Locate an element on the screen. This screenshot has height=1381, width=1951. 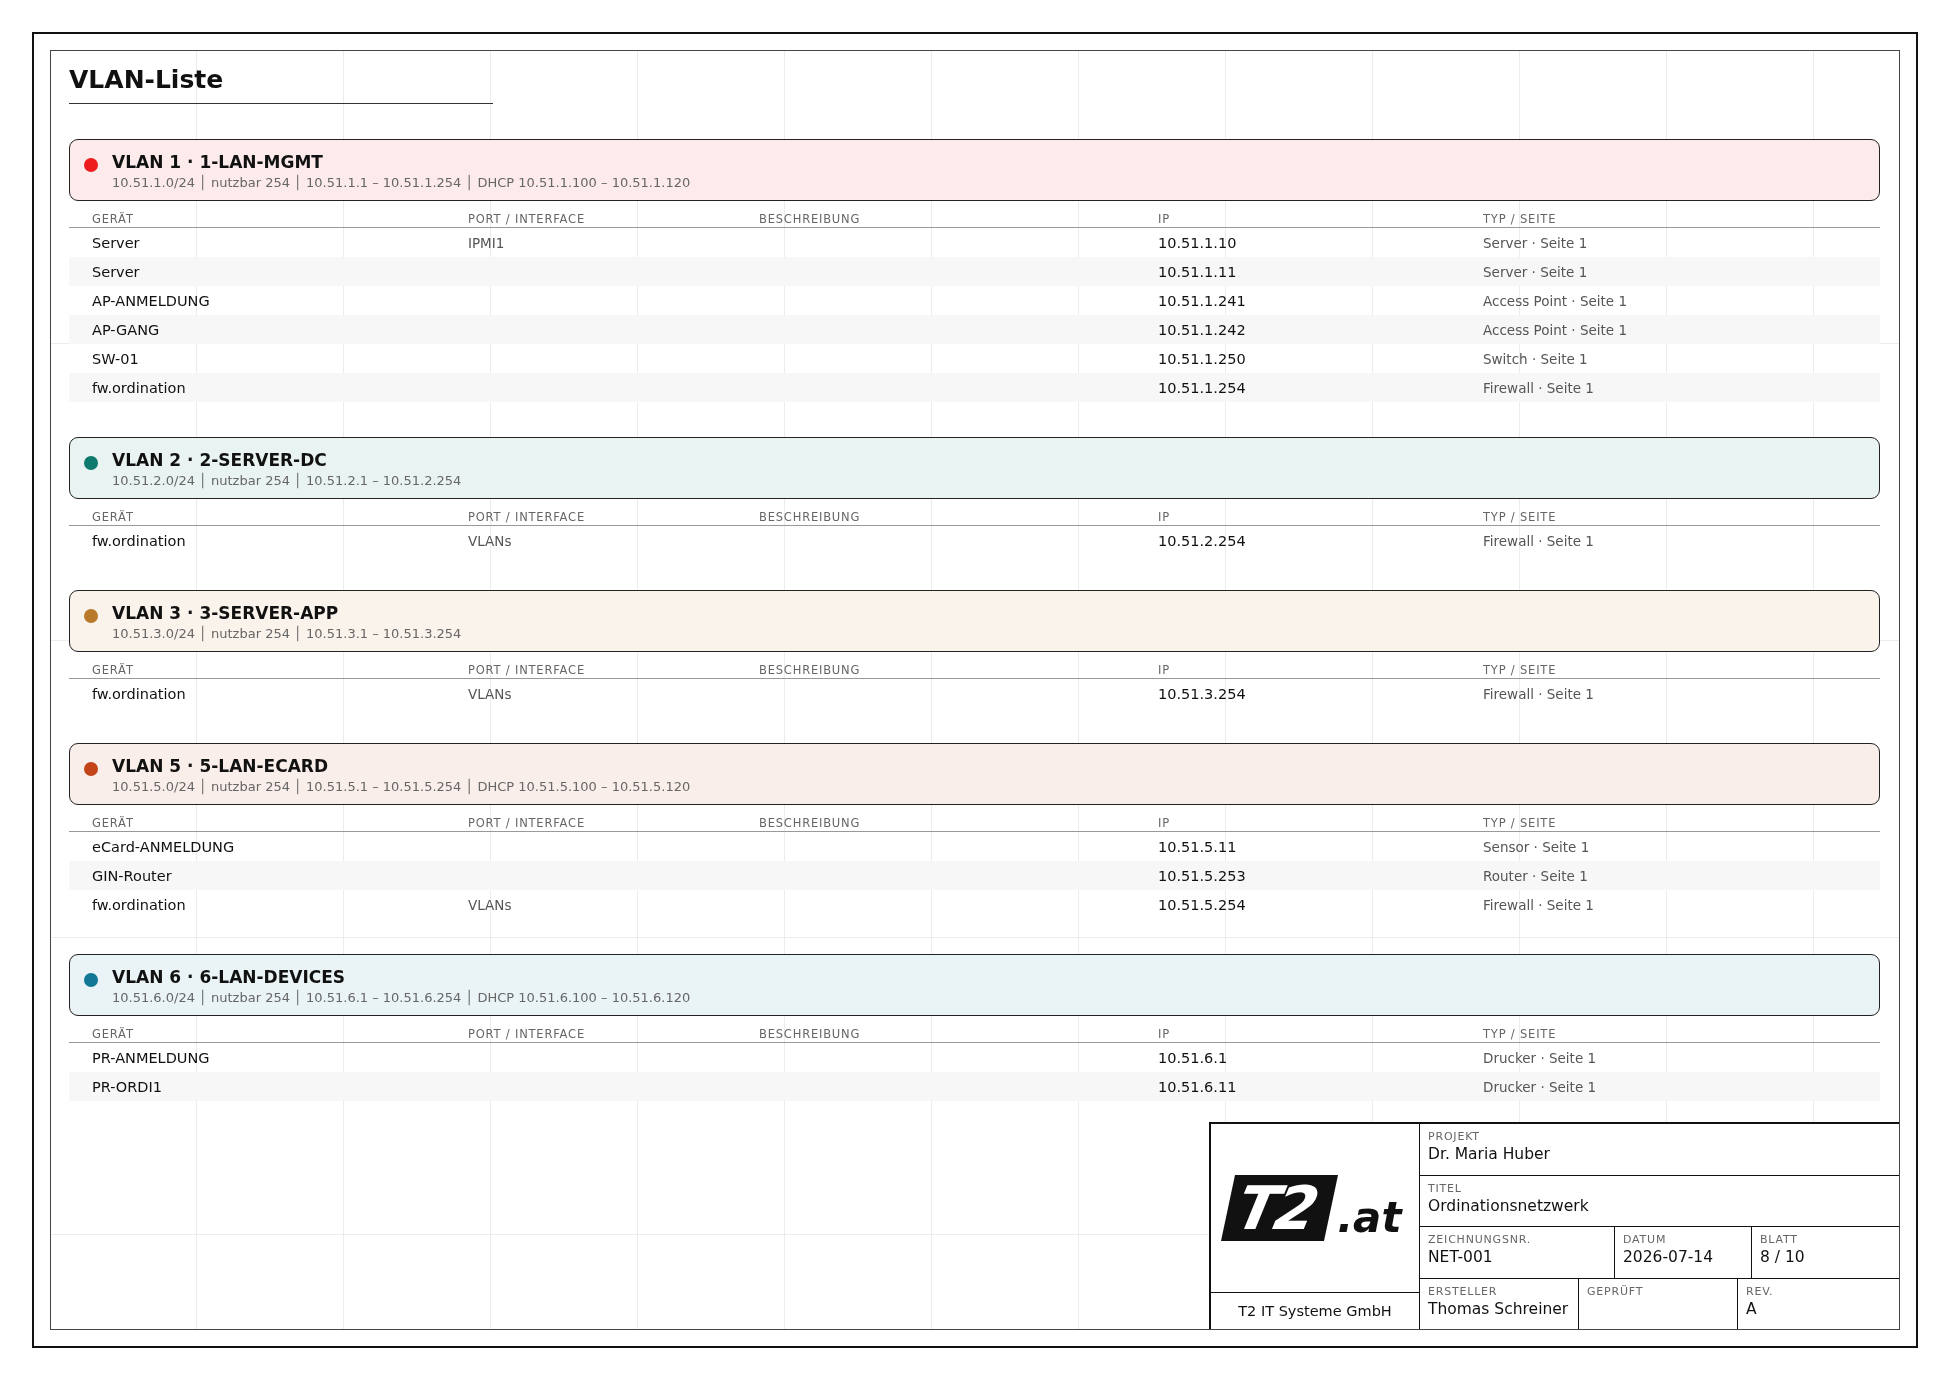
table-cell: IPMI1 is located at coordinates (486, 242).